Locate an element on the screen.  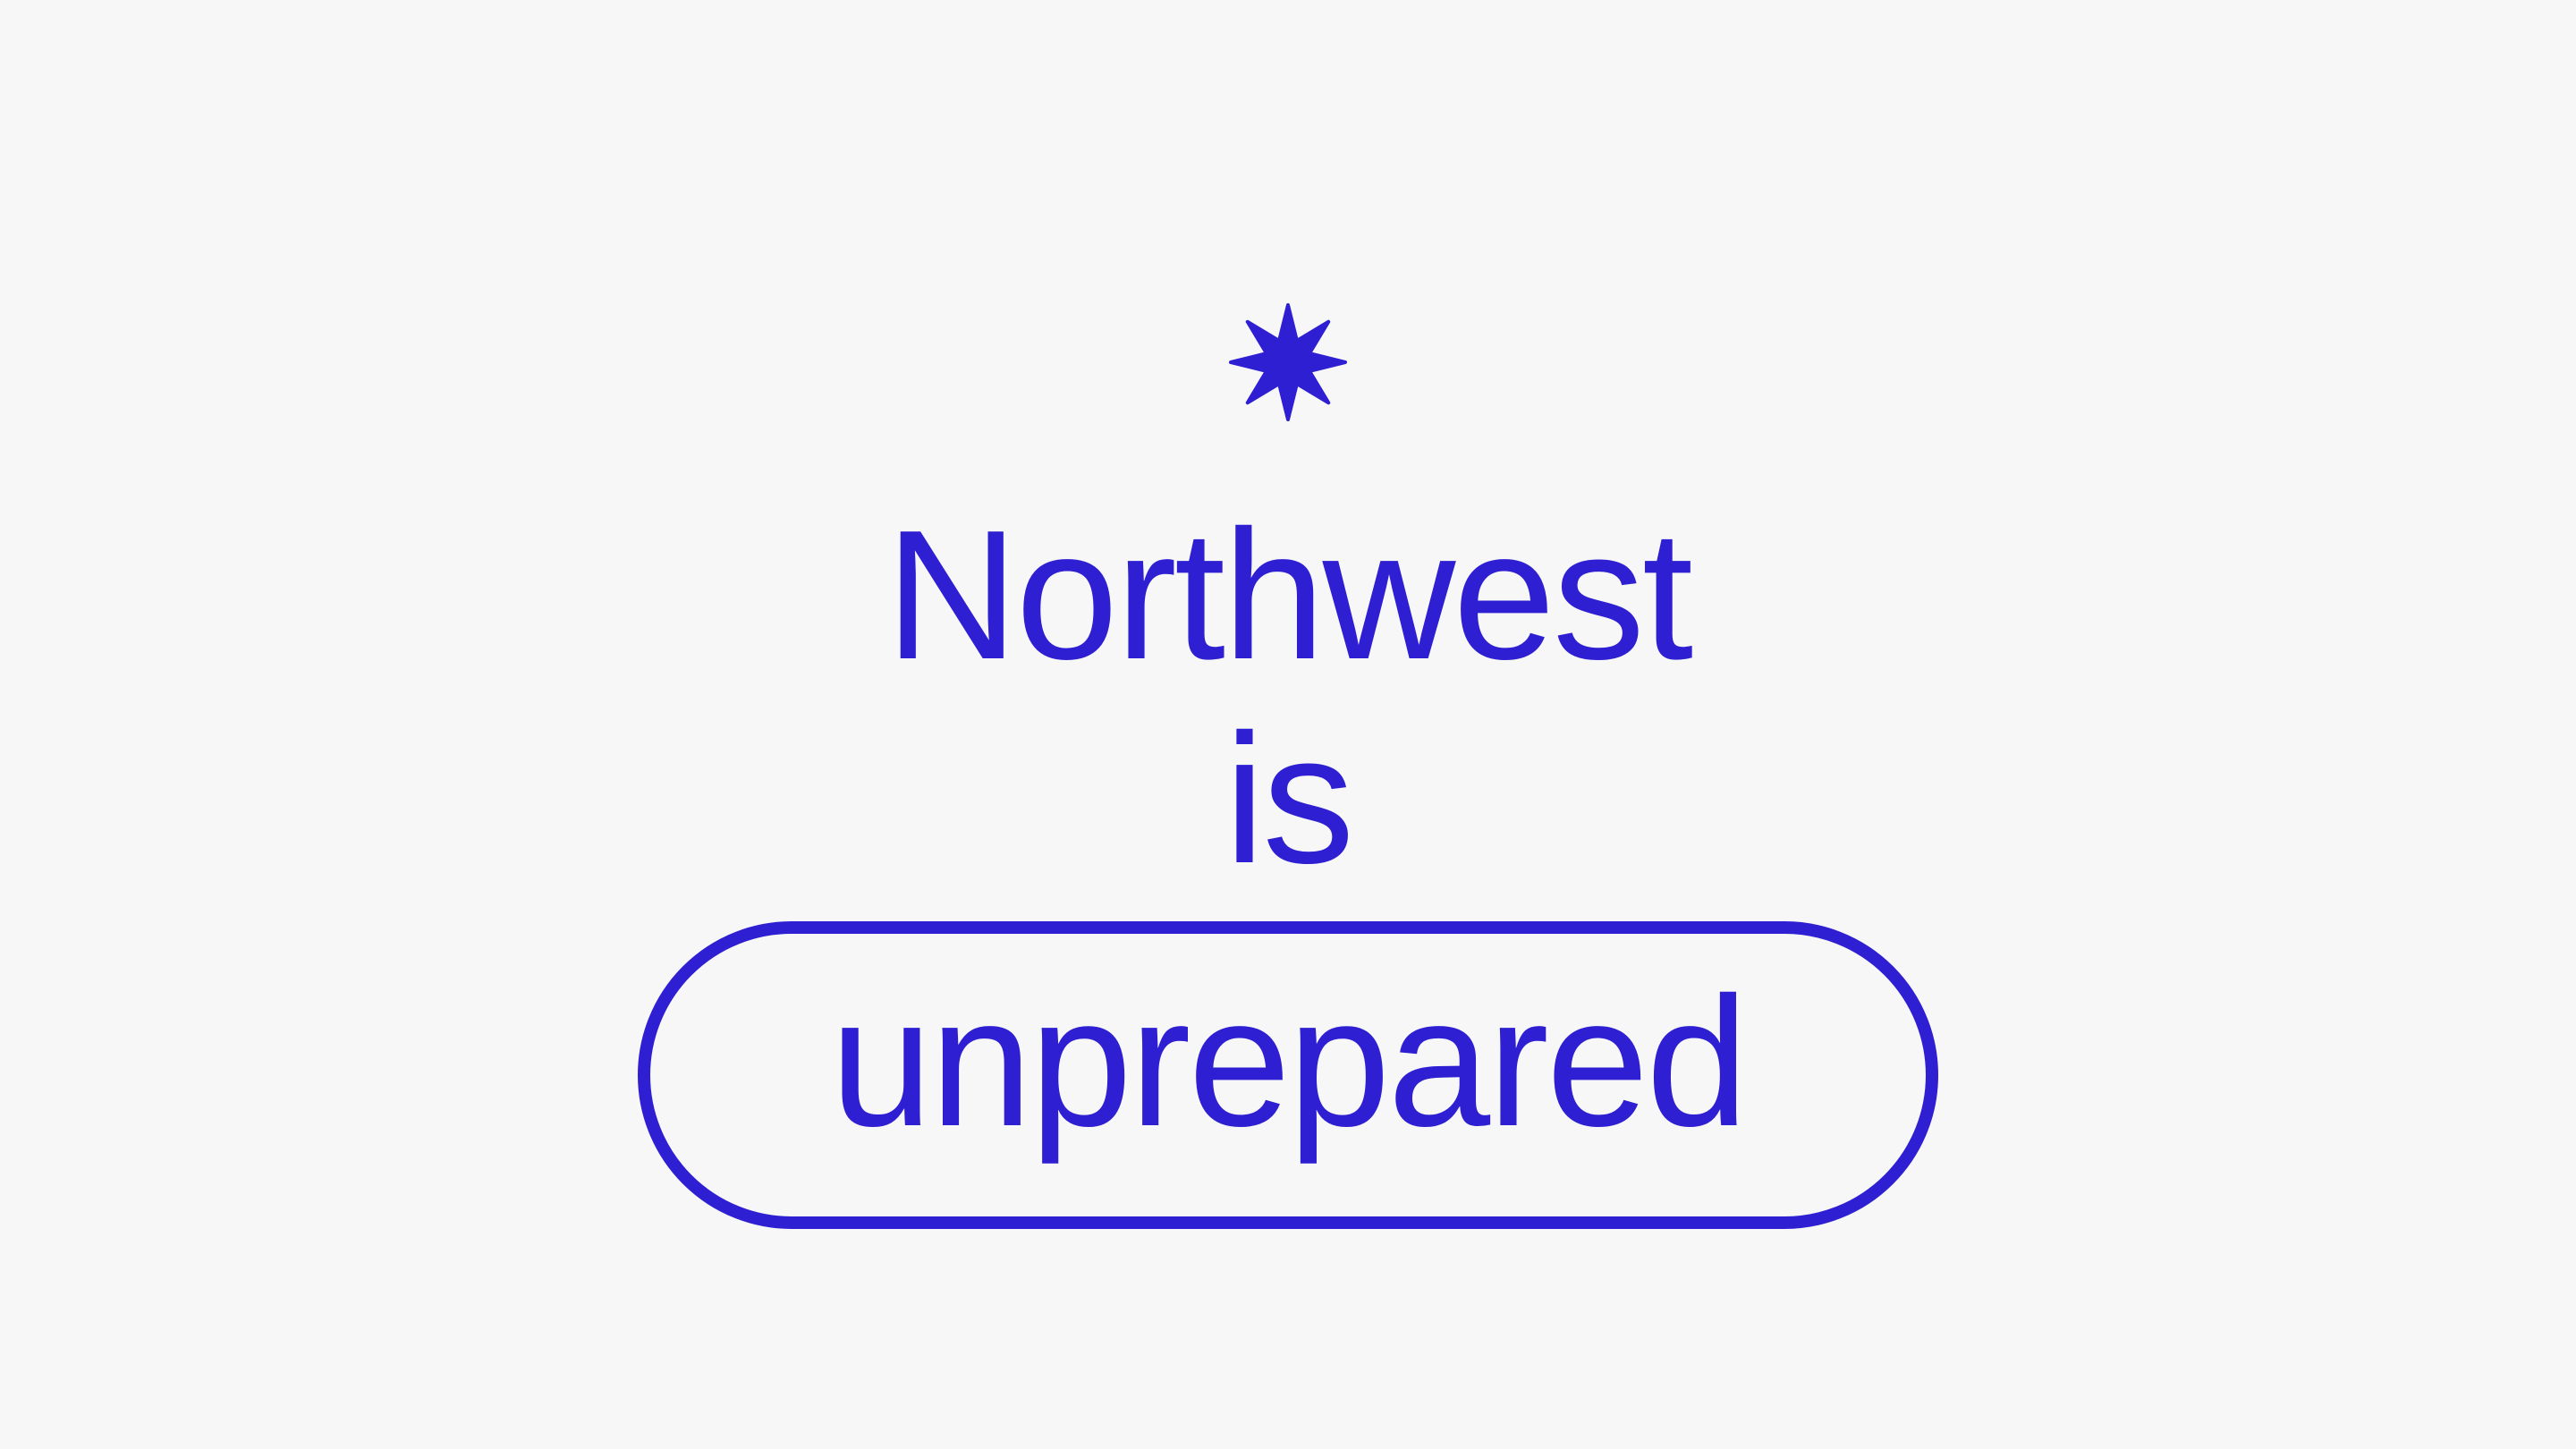
starburst-icon is located at coordinates (1288, 362).